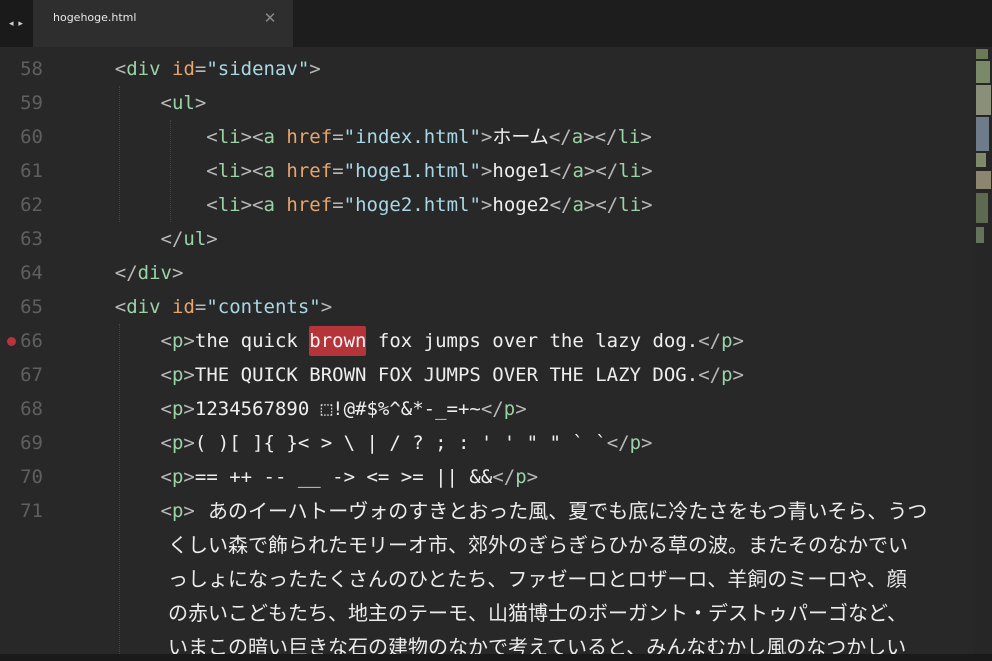 This screenshot has width=992, height=661. I want to click on paragraph-text-line: っしょになったたくさんのひとたち、ファゼーロとロザーロ、羊飼のミーロや、顔, so click(537, 579).